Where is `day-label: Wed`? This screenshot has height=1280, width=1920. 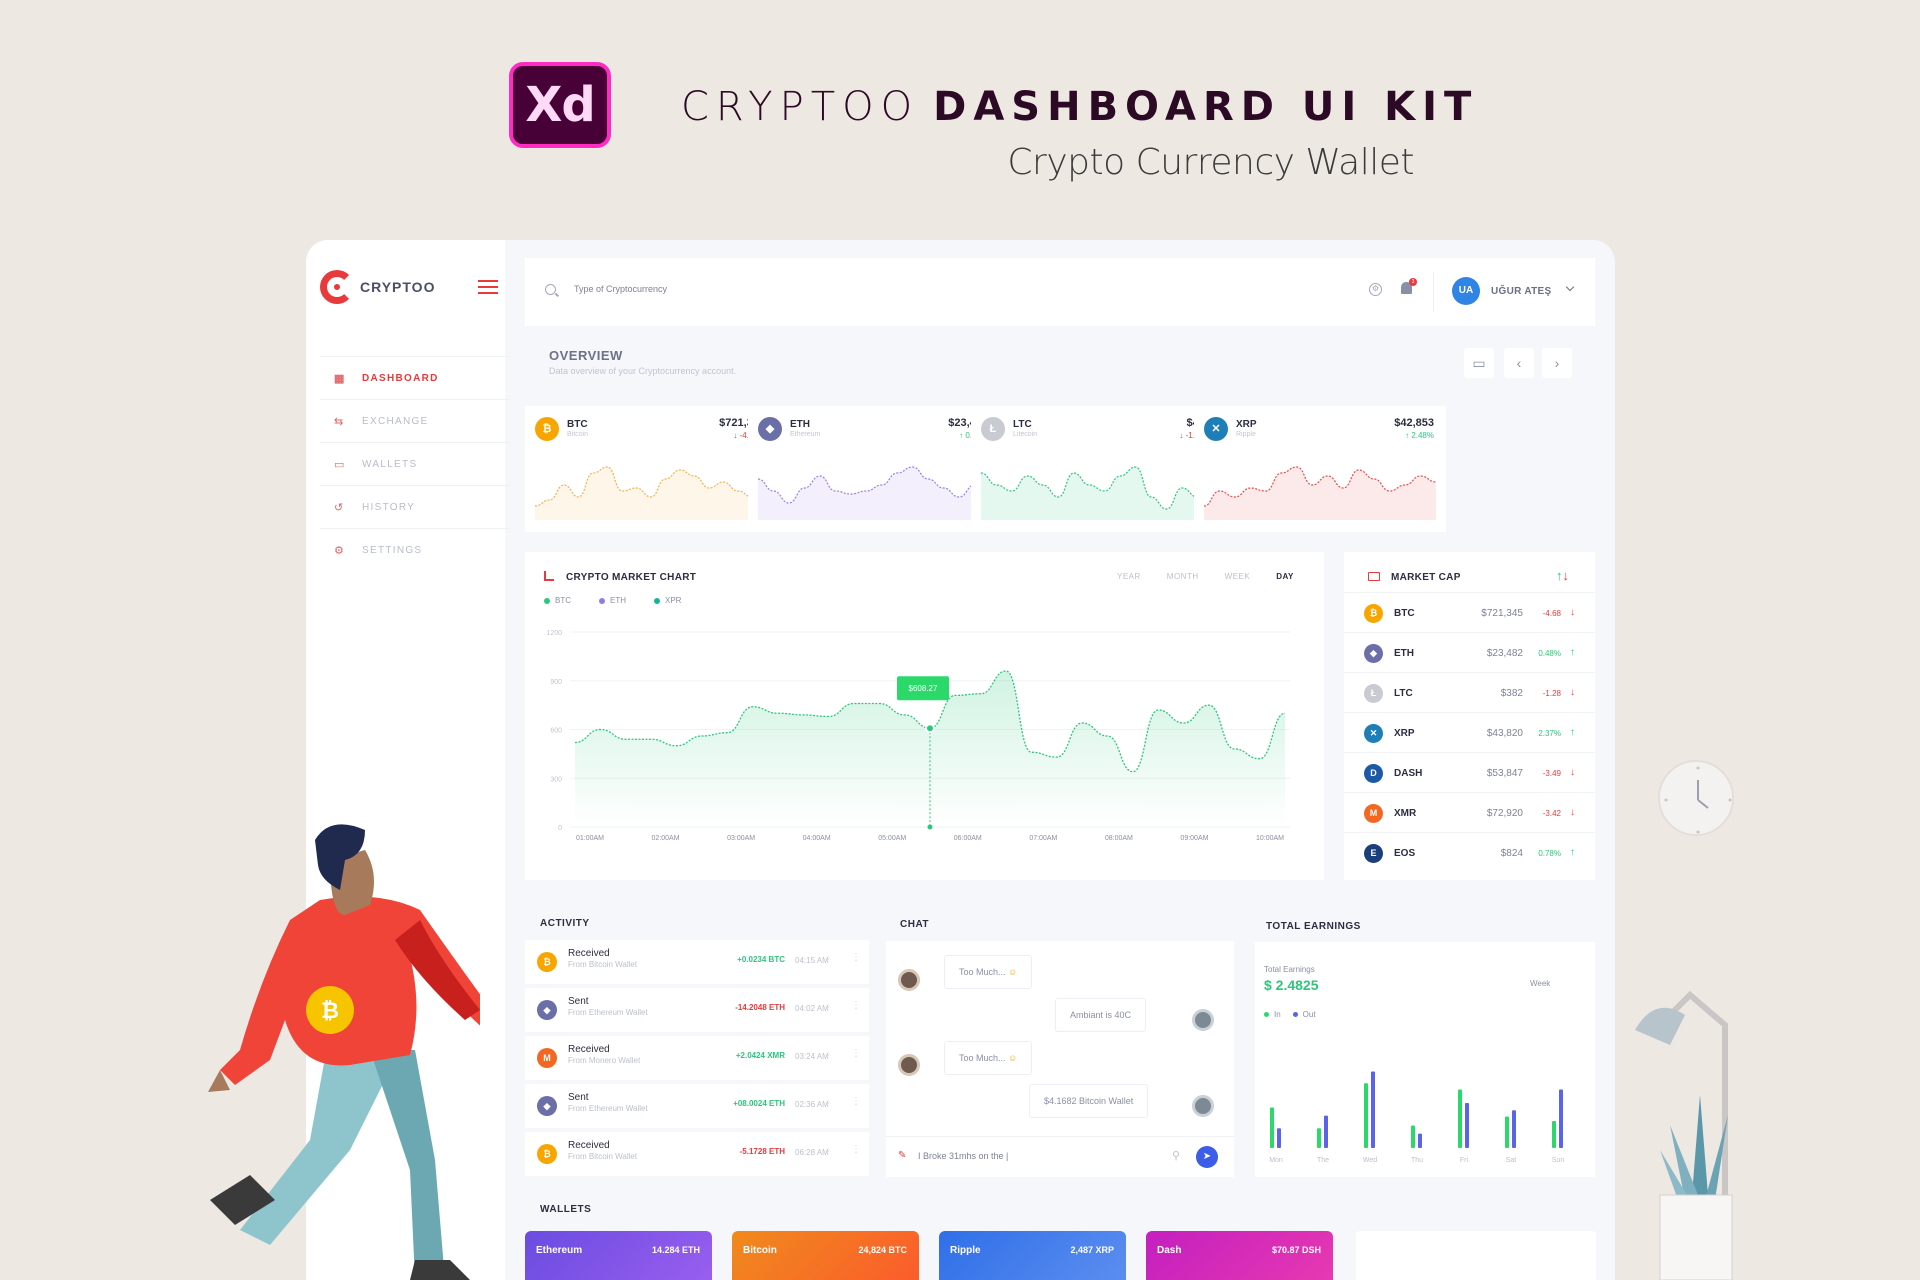
day-label: Wed is located at coordinates (1370, 1160).